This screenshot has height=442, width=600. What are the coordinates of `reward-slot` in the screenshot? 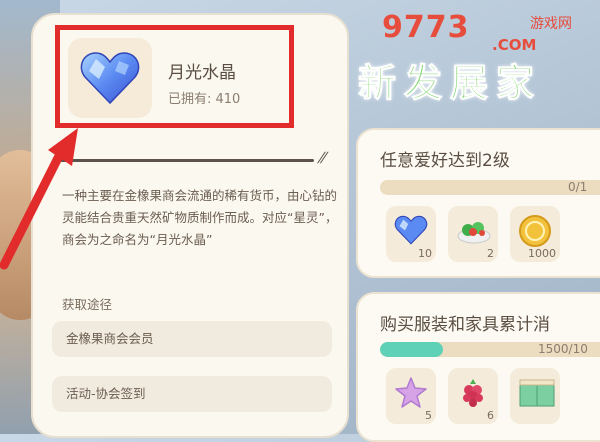 It's located at (535, 396).